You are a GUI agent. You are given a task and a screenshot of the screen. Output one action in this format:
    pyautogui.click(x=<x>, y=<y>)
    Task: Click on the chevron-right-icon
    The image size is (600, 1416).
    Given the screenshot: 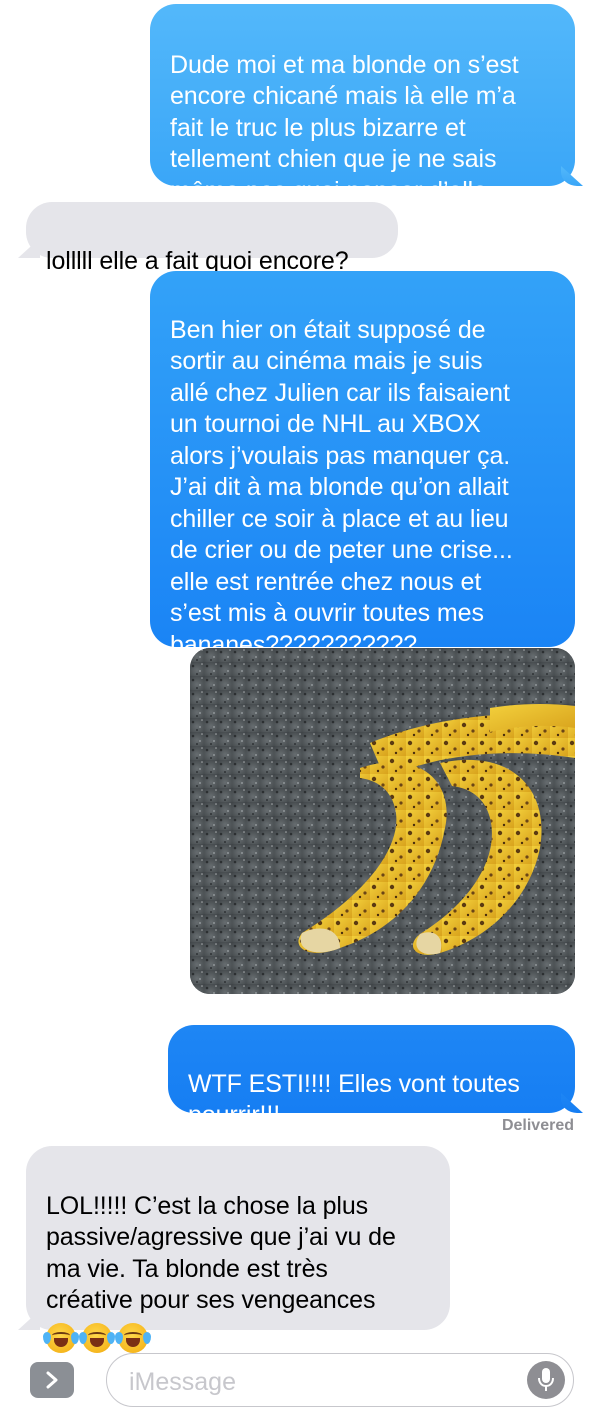 What is the action you would take?
    pyautogui.click(x=52, y=1380)
    